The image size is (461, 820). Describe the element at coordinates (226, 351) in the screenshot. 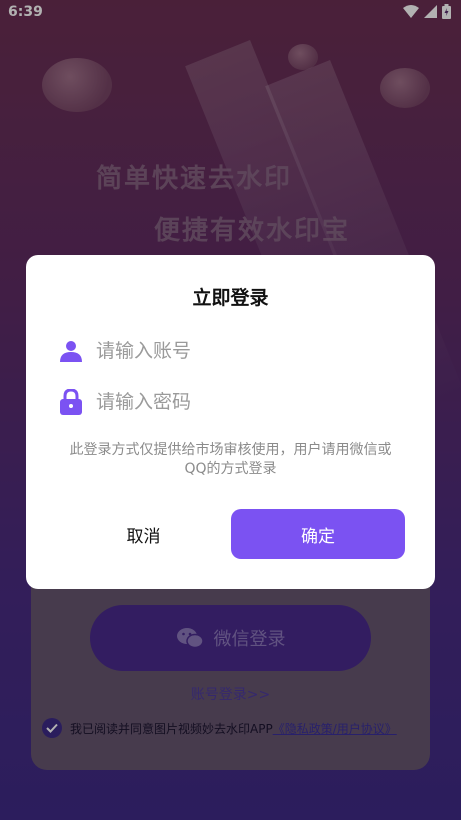

I see `account-input` at that location.